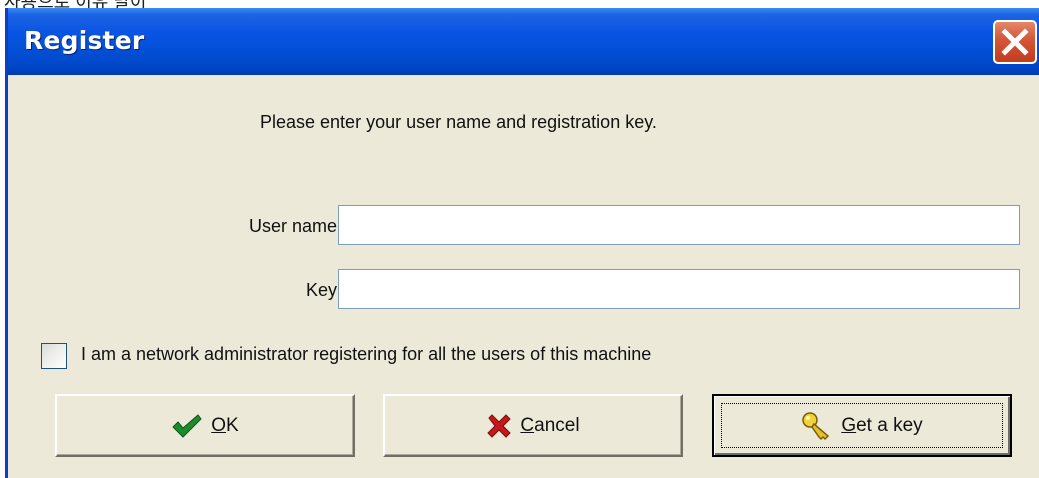  What do you see at coordinates (225, 425) in the screenshot?
I see `ok-button-label: OK` at bounding box center [225, 425].